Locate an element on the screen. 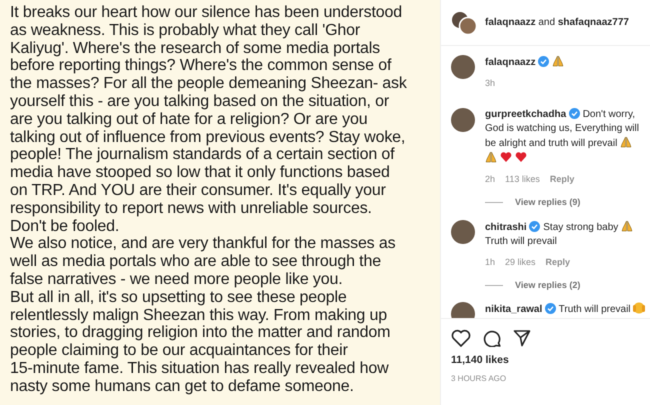  comment-time: 2h is located at coordinates (490, 179).